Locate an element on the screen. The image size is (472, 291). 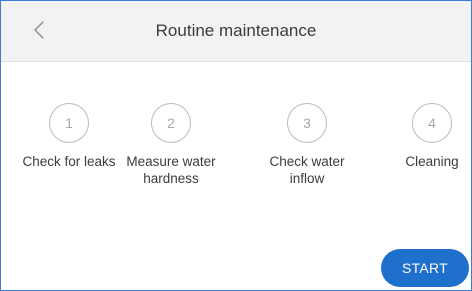
step-label: Cleaning is located at coordinates (432, 161).